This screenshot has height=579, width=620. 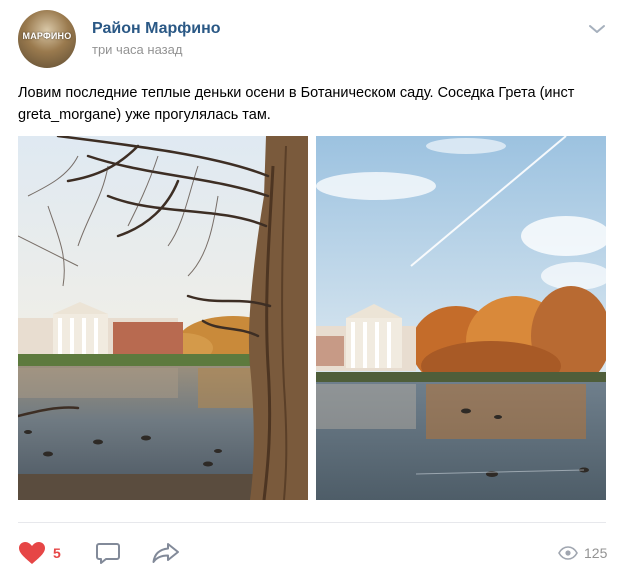 What do you see at coordinates (597, 29) in the screenshot?
I see `chevron-down-icon` at bounding box center [597, 29].